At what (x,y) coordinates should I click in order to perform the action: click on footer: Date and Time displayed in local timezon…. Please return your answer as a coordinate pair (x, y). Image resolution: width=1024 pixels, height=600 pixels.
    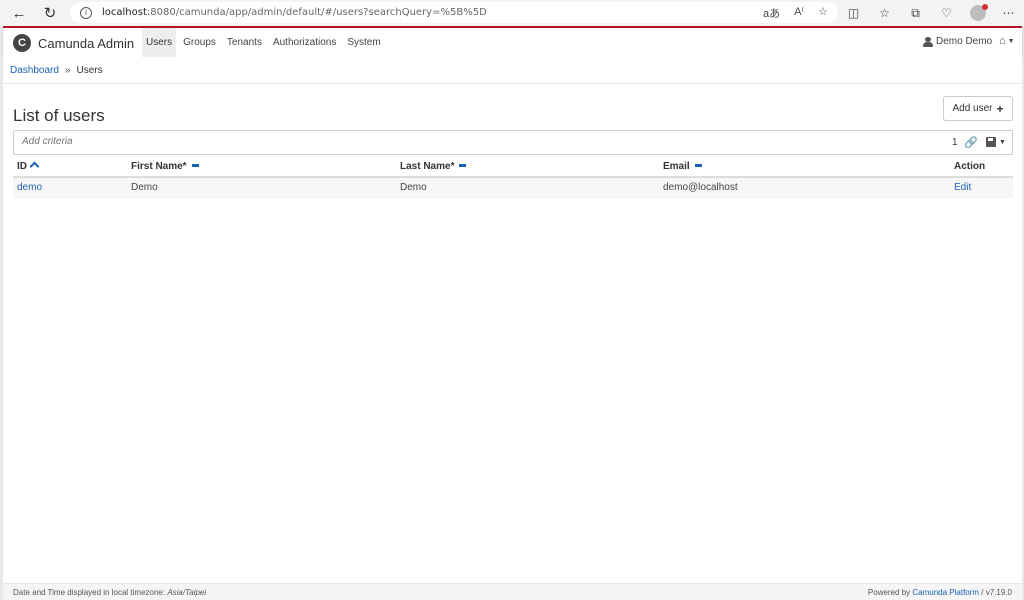
    Looking at the image, I should click on (512, 591).